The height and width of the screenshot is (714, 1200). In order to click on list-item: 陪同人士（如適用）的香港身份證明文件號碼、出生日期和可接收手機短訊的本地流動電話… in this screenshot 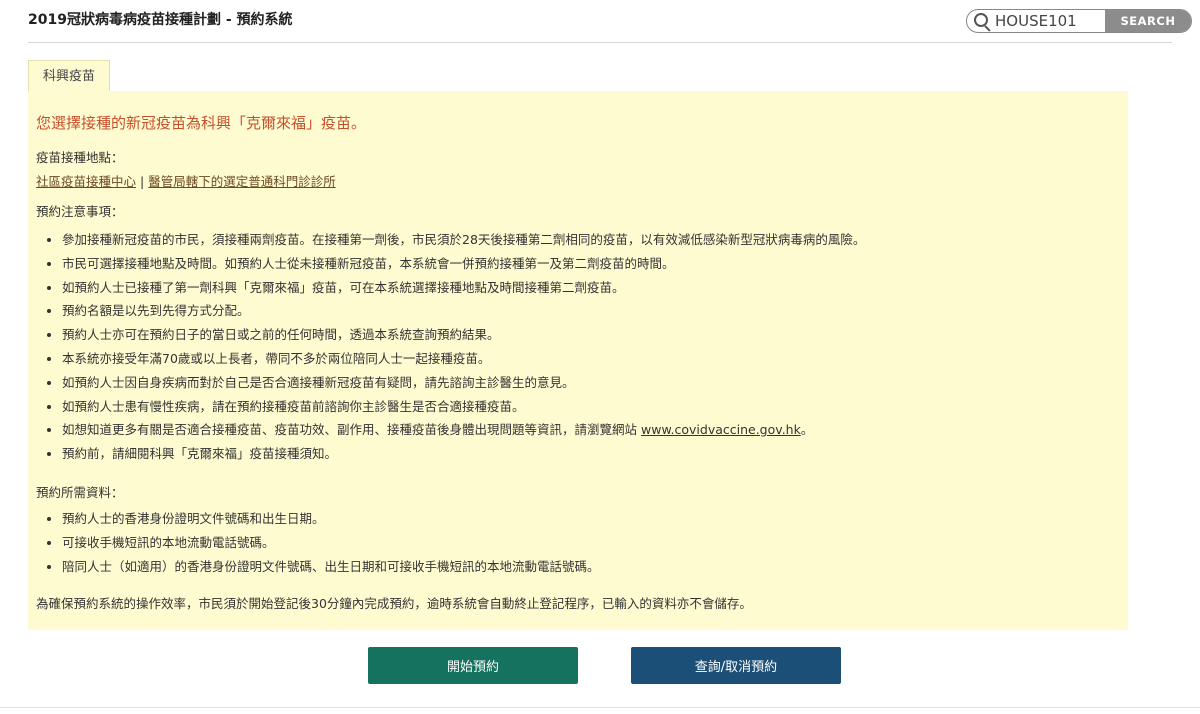, I will do `click(331, 567)`.